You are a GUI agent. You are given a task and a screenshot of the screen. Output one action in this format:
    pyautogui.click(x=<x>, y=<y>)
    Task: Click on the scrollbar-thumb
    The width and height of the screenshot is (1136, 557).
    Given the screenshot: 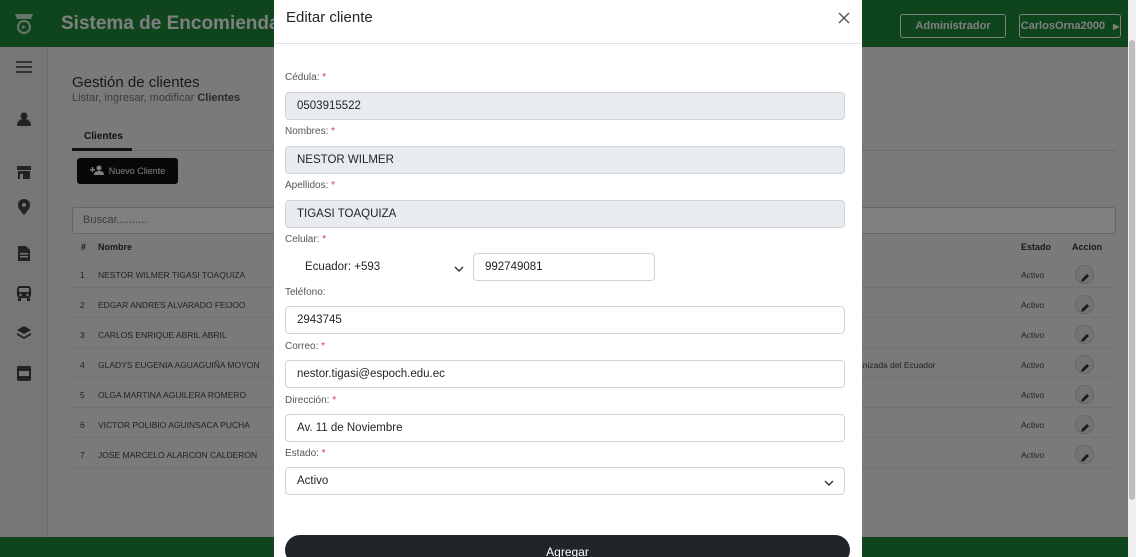 What is the action you would take?
    pyautogui.click(x=1132, y=270)
    